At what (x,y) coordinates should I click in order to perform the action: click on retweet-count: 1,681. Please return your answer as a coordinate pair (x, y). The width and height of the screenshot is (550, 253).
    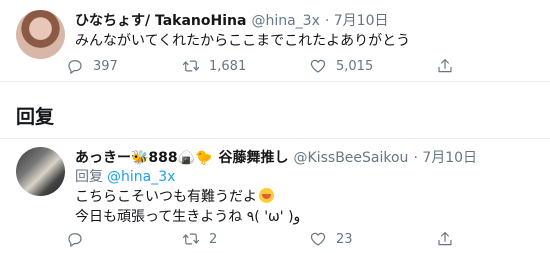
    Looking at the image, I should click on (228, 66).